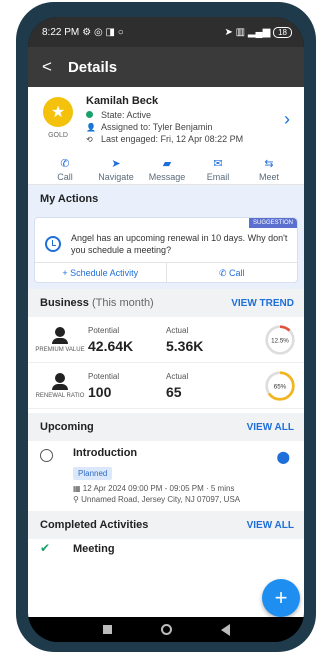 Image resolution: width=324 pixels, height=654 pixels. I want to click on ring-label: 12.5%, so click(280, 340).